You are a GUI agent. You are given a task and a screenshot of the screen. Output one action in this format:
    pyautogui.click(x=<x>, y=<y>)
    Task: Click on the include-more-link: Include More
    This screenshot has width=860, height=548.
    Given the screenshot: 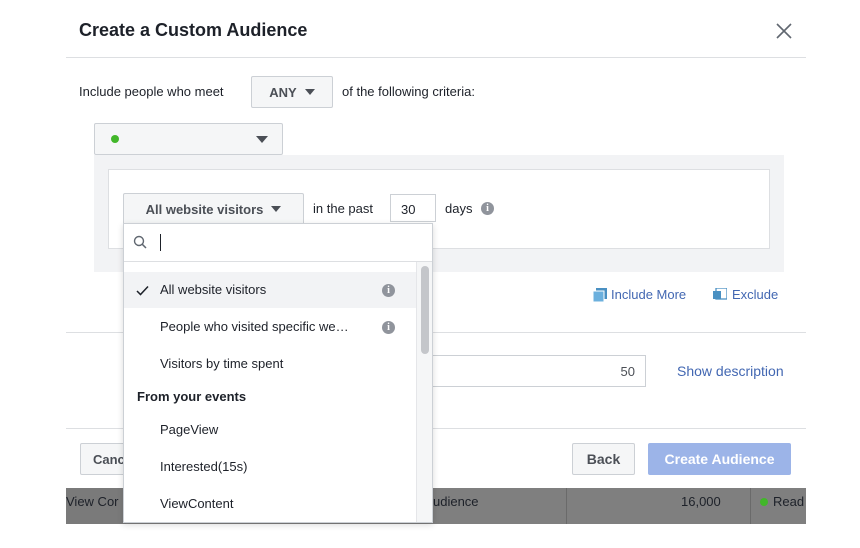 What is the action you would take?
    pyautogui.click(x=639, y=294)
    